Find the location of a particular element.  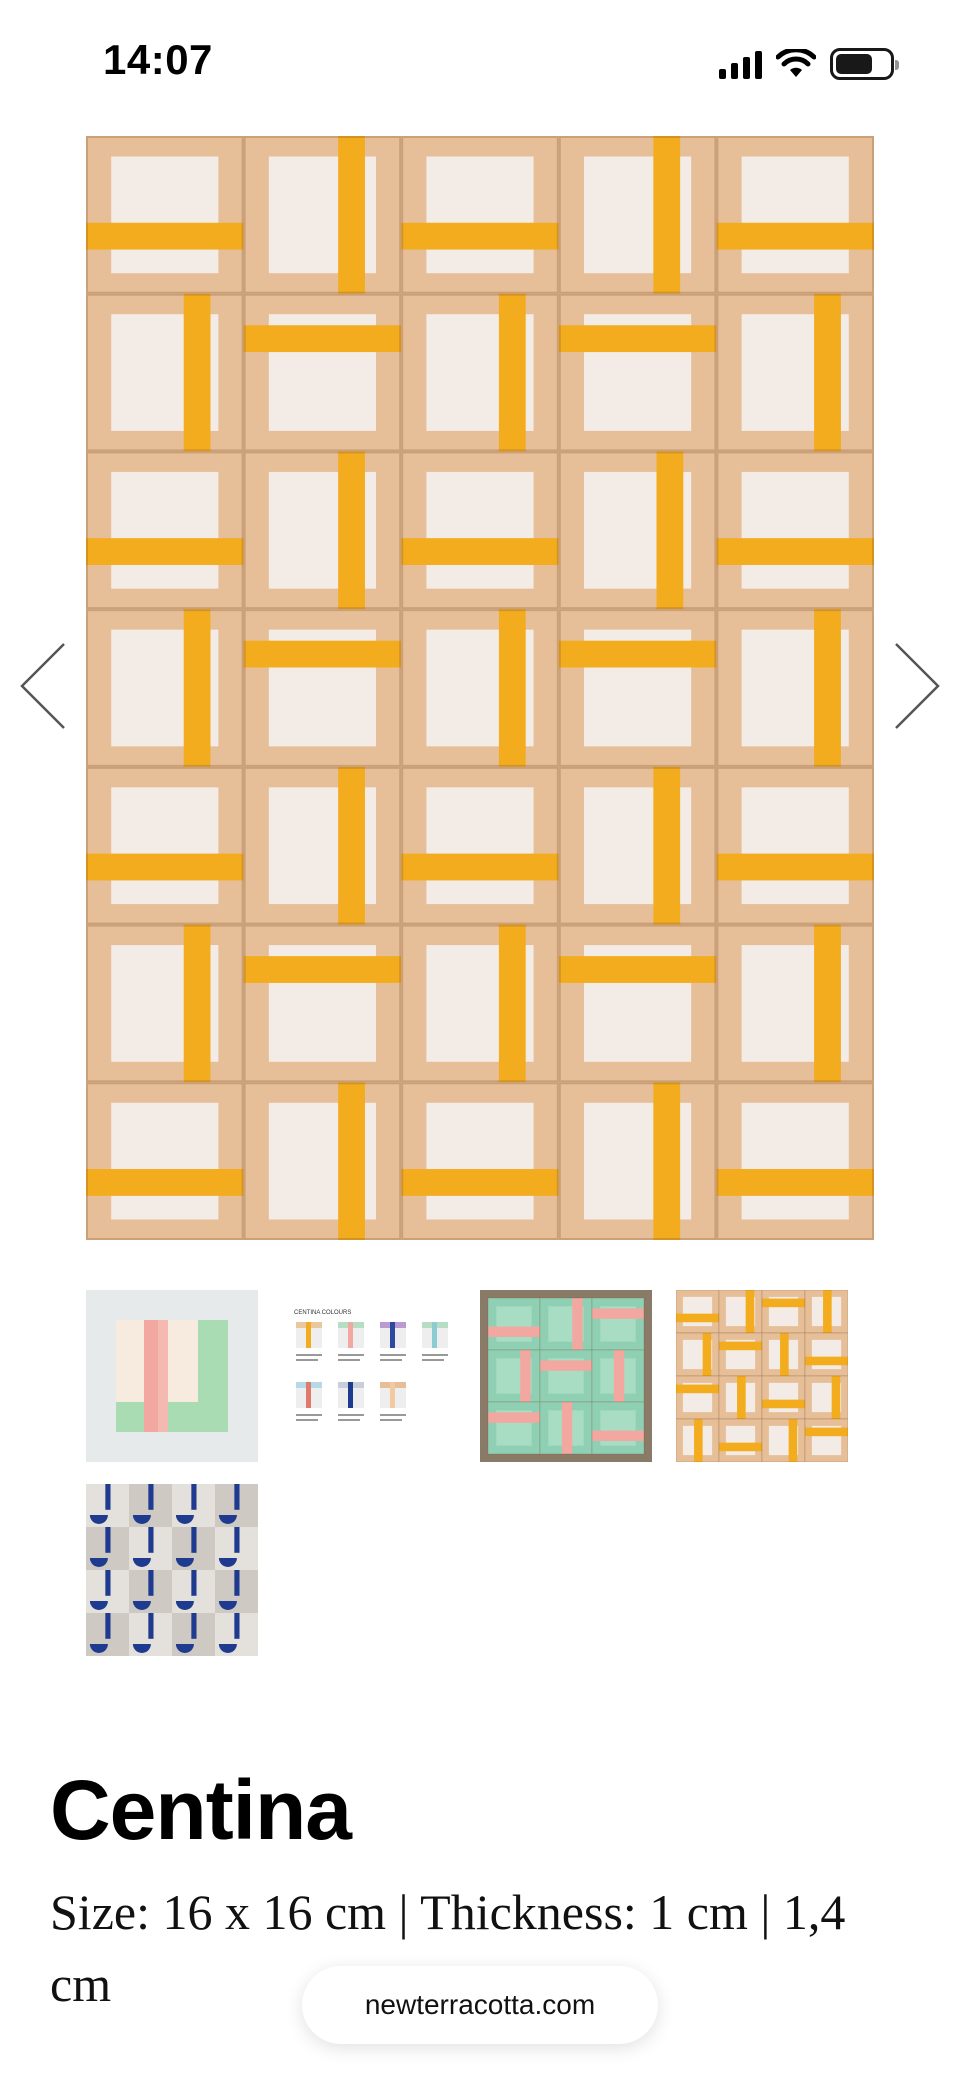

thumbnail-blue-tiles is located at coordinates (172, 1570).